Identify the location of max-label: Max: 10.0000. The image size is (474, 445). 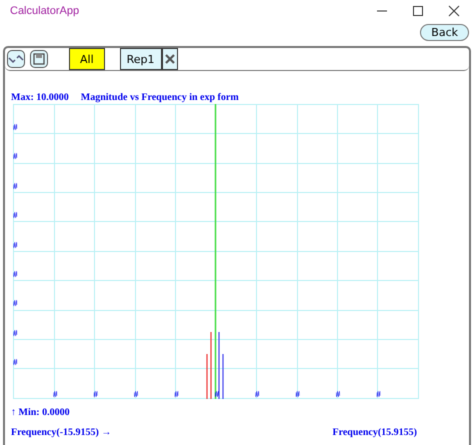
(40, 97).